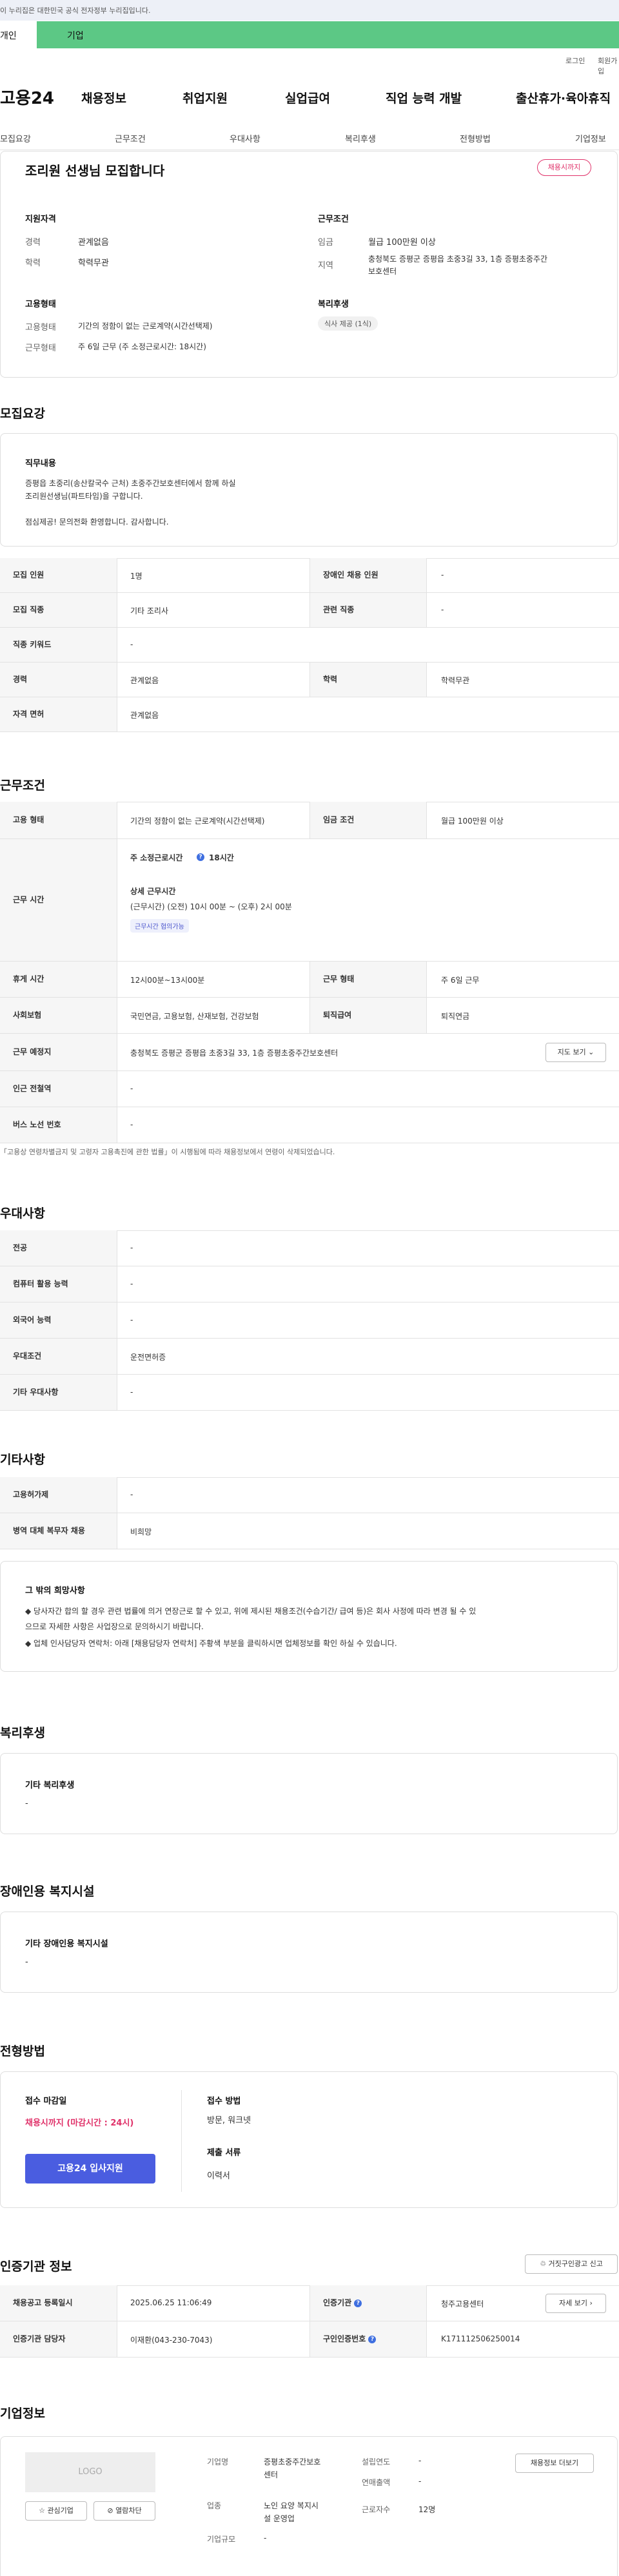 The image size is (619, 2576). I want to click on row-value: 월급 100만원 이상, so click(472, 821).